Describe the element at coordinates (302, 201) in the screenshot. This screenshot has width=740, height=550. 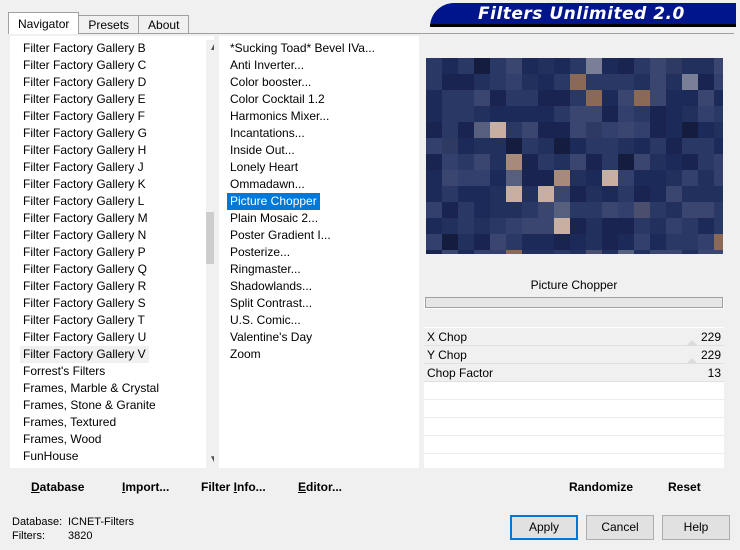
I see `filter-item: Picture Chopper` at that location.